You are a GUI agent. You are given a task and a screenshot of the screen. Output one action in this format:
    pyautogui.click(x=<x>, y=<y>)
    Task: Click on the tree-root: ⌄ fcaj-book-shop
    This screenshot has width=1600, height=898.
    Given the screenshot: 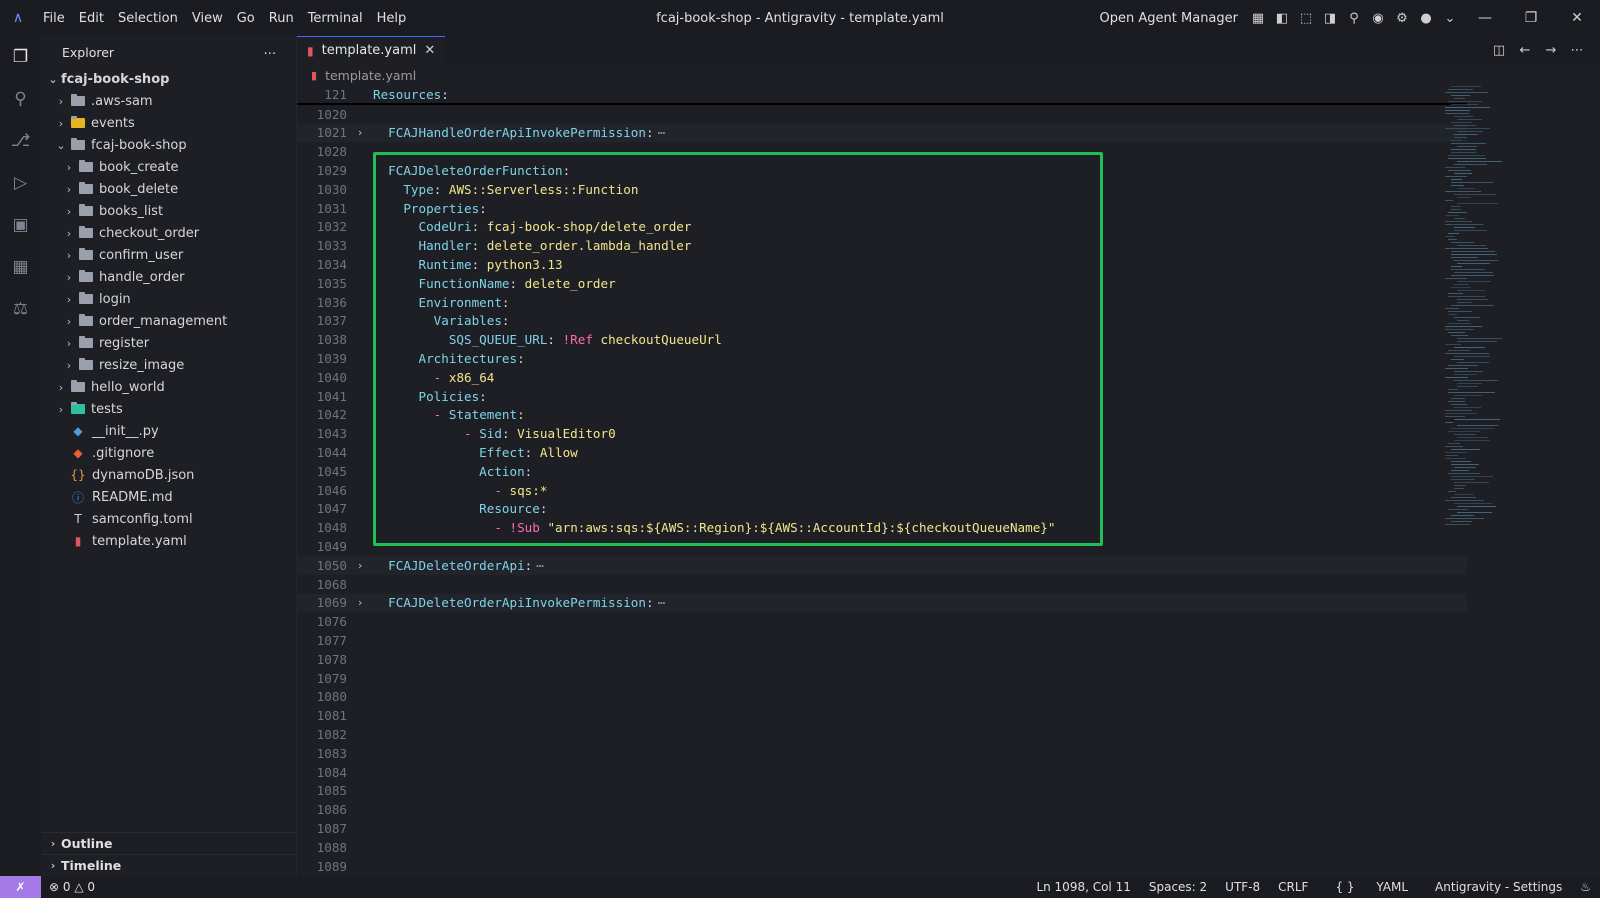 What is the action you would take?
    pyautogui.click(x=168, y=79)
    